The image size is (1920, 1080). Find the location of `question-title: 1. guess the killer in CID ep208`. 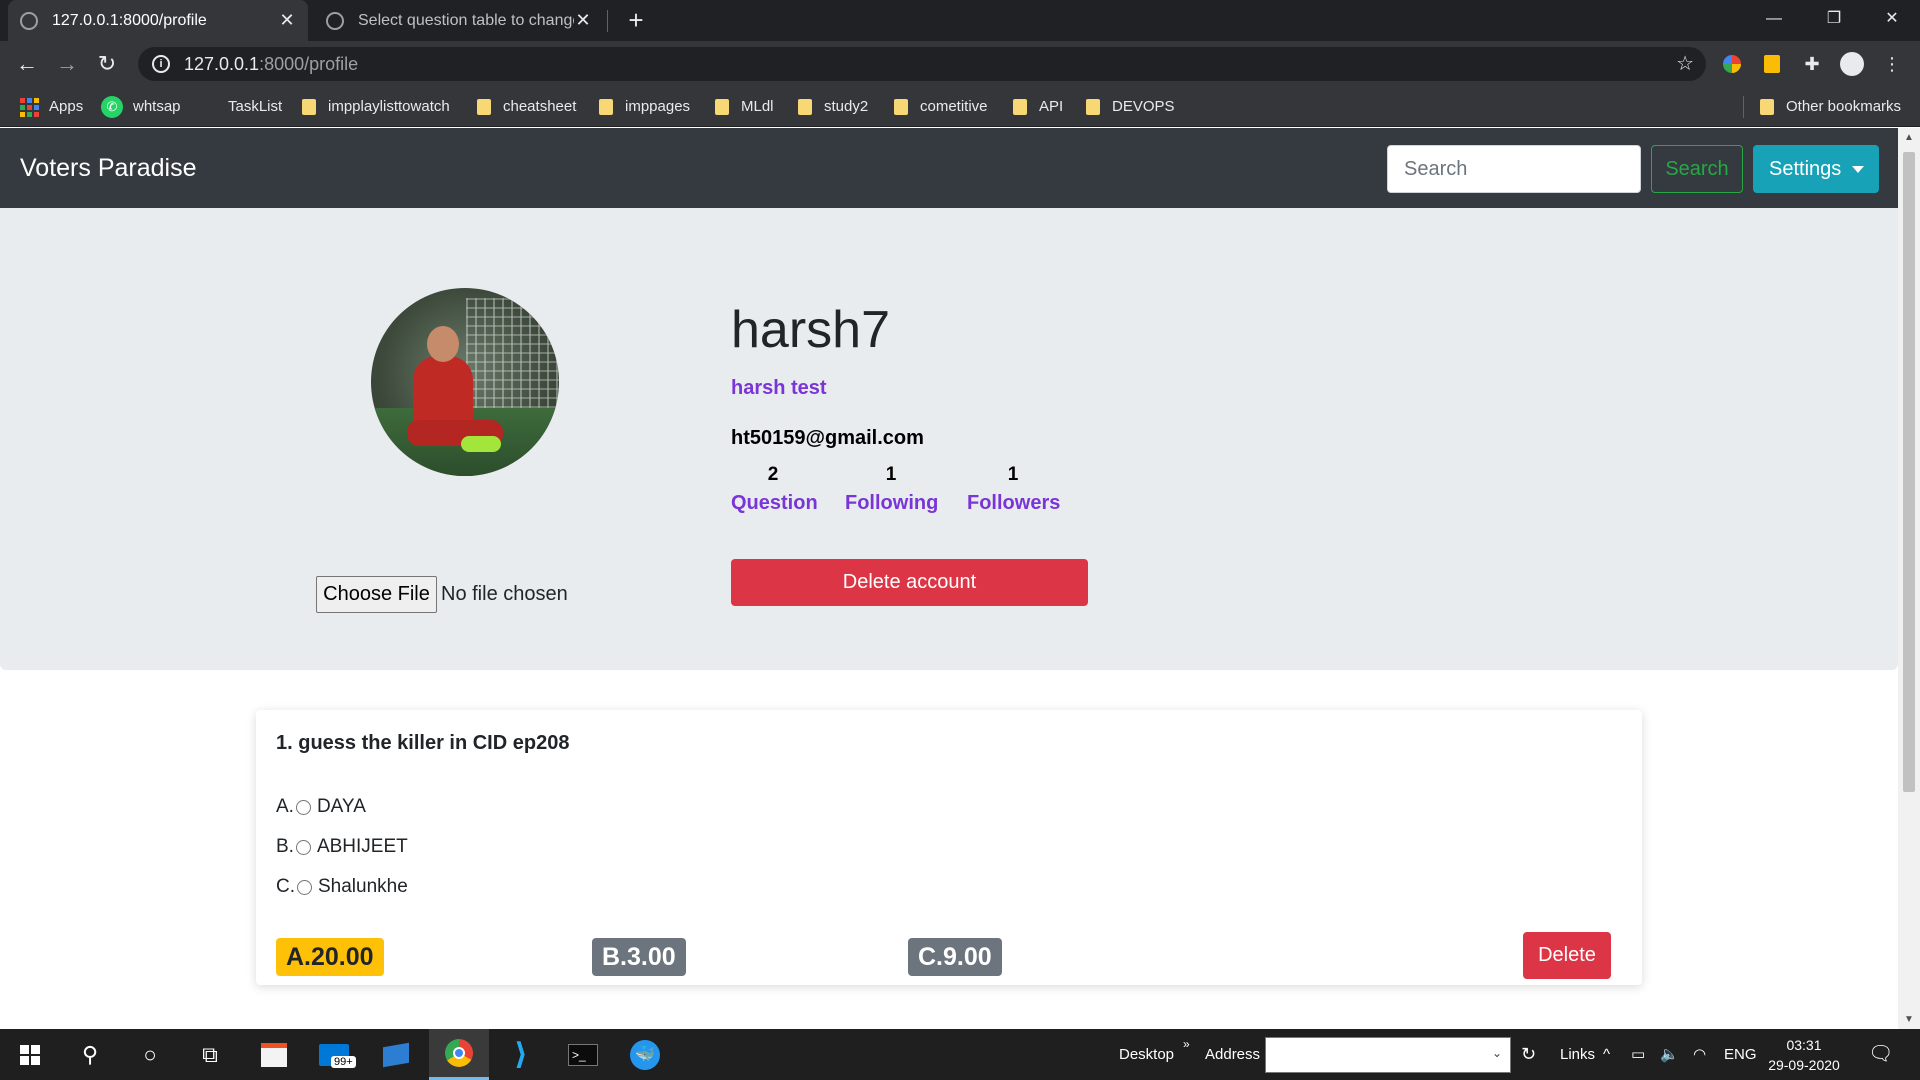

question-title: 1. guess the killer in CID ep208 is located at coordinates (423, 743).